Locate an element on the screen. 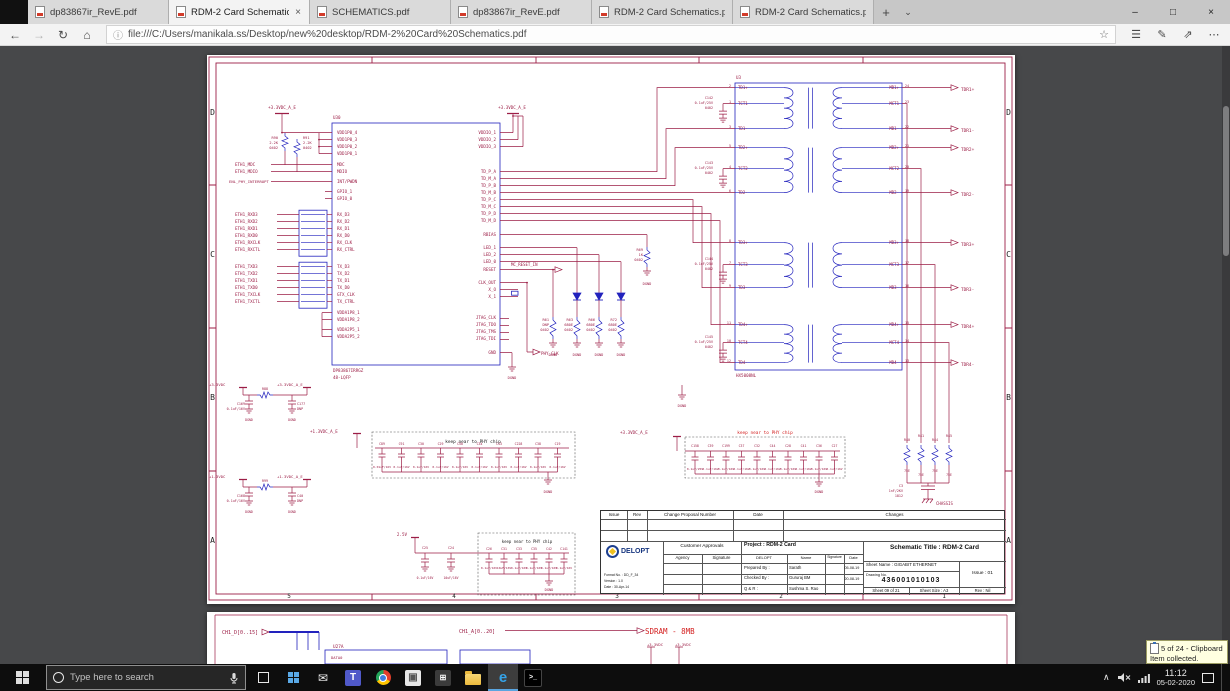 The width and height of the screenshot is (1230, 691). refresh-button: ↻ is located at coordinates (63, 35).